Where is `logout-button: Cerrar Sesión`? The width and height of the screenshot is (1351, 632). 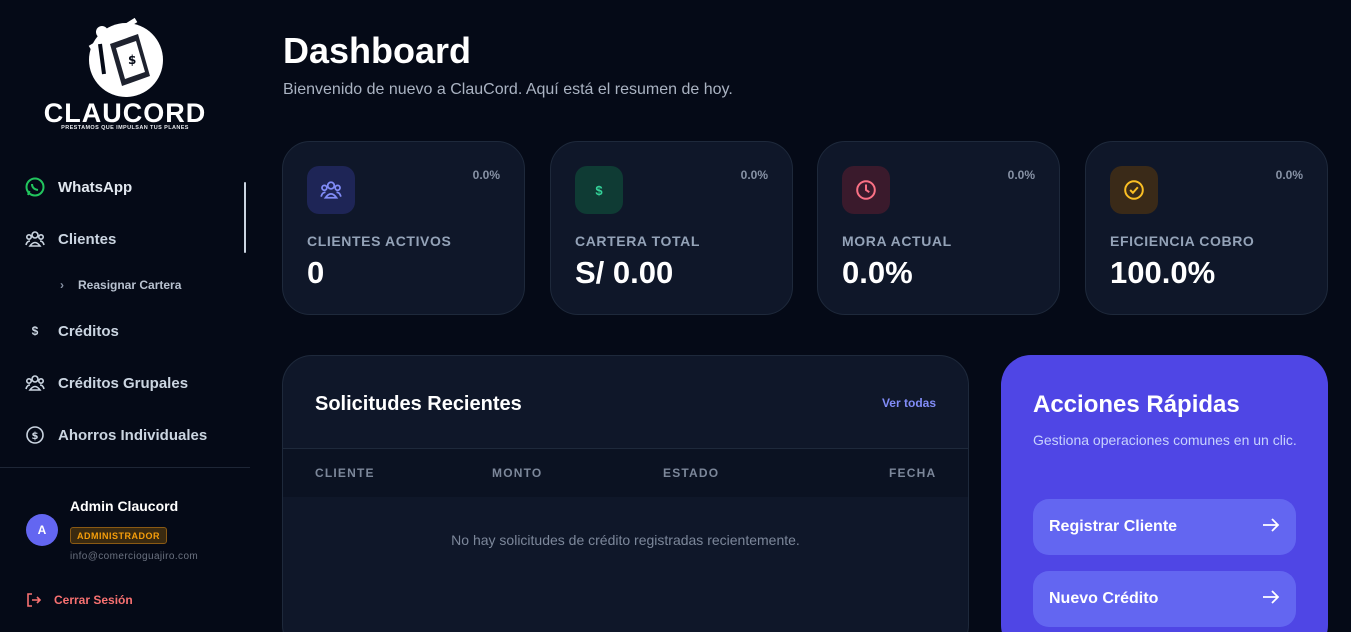
logout-button: Cerrar Sesión is located at coordinates (79, 600).